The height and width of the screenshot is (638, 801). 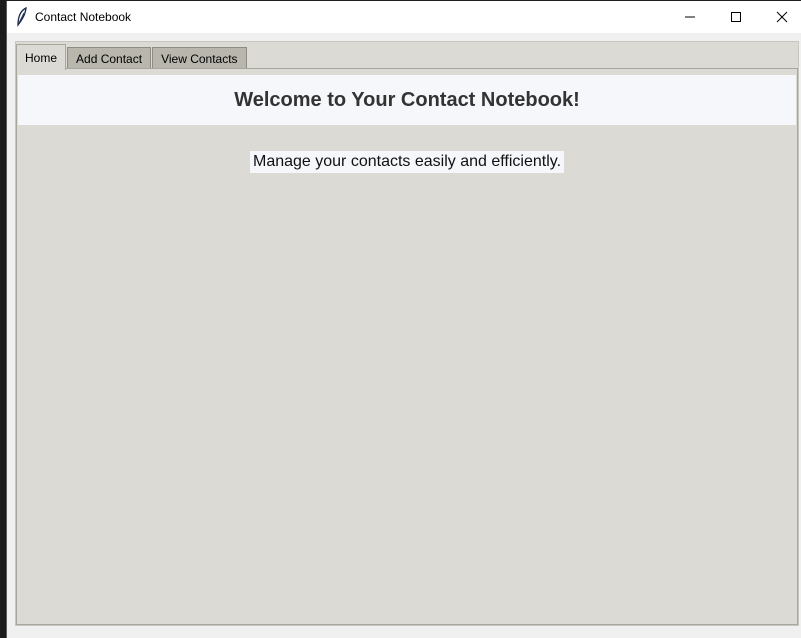 I want to click on minimize-button, so click(x=690, y=17).